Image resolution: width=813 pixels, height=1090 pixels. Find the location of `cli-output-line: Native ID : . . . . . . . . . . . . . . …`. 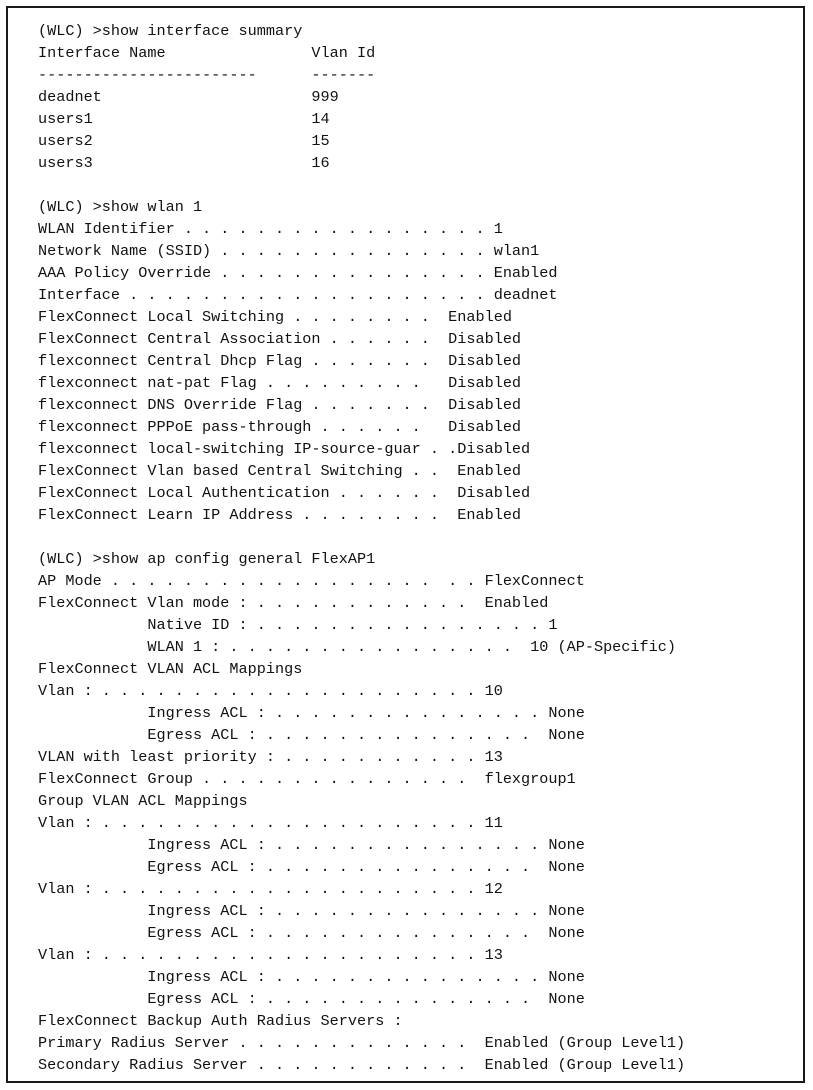

cli-output-line: Native ID : . . . . . . . . . . . . . . … is located at coordinates (298, 625).